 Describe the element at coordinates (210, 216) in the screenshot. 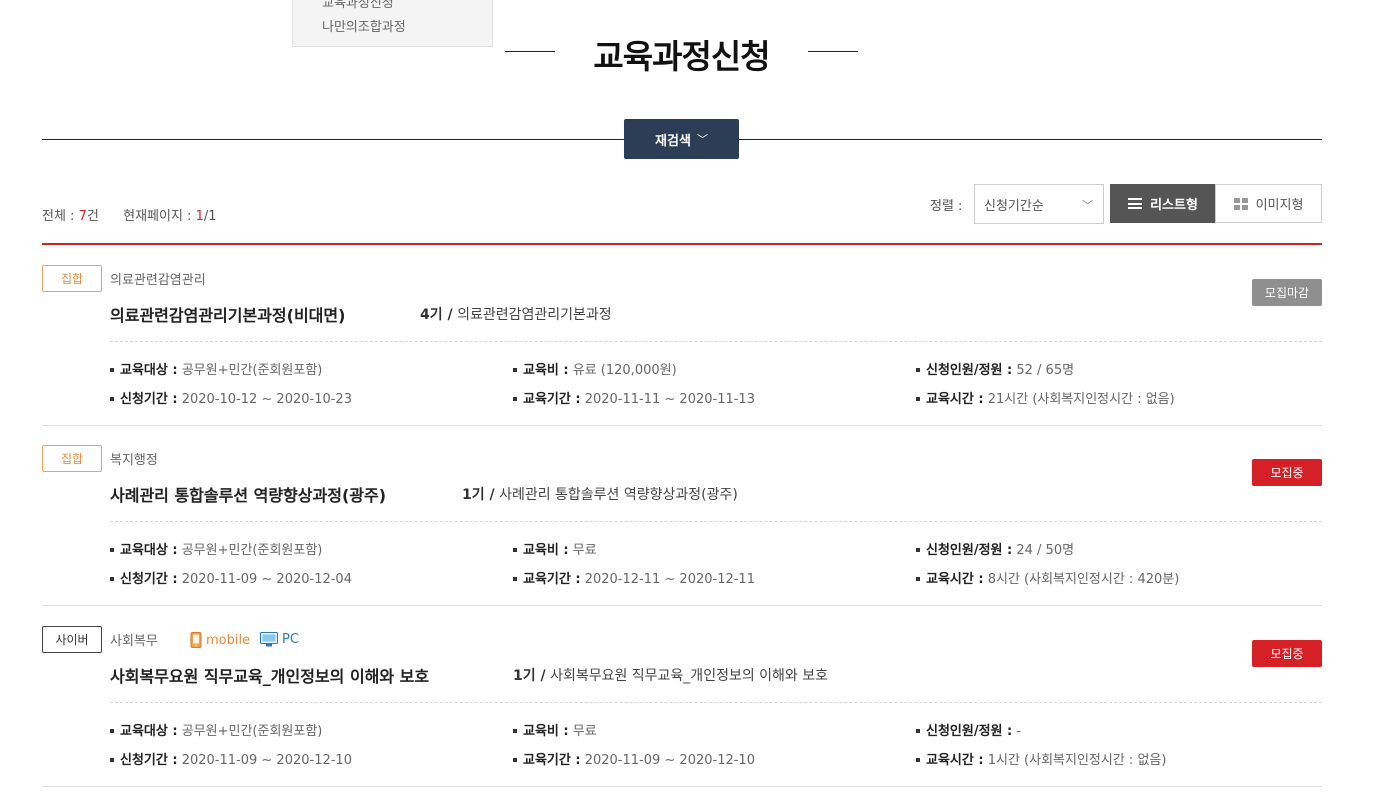

I see `total-pages: /1` at that location.